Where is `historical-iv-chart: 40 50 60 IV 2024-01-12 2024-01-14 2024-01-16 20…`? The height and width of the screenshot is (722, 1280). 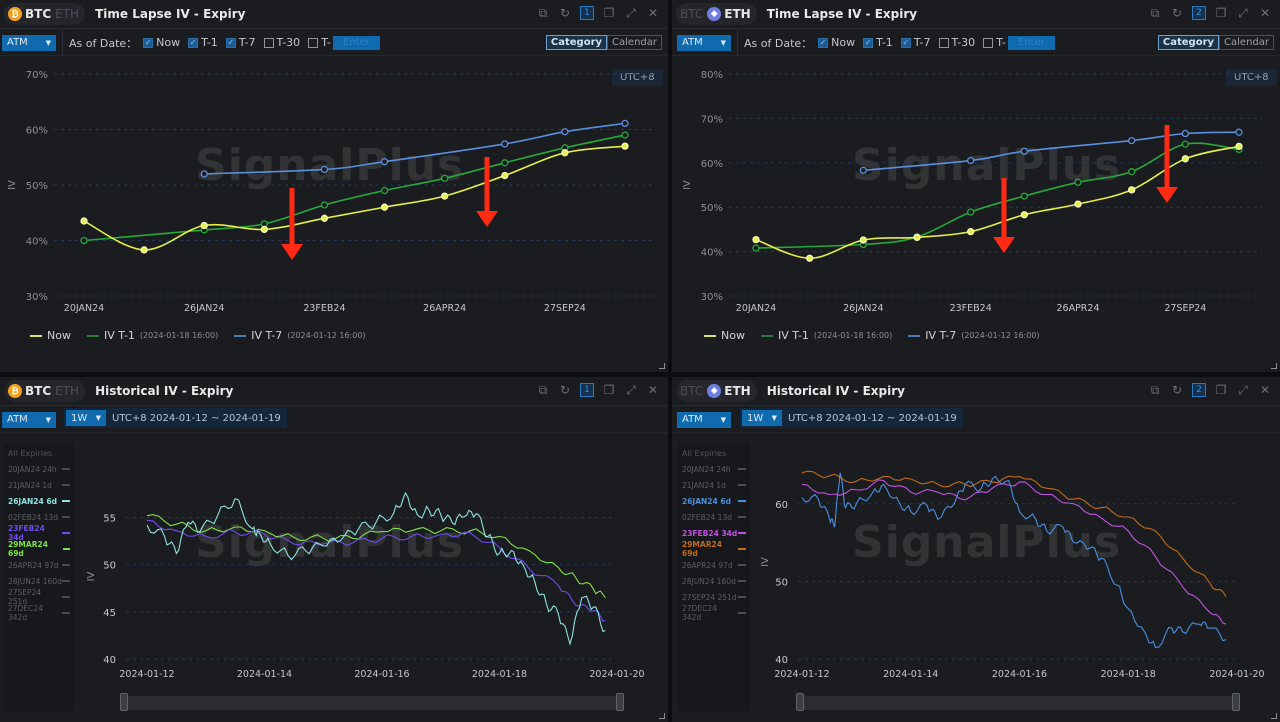 historical-iv-chart: 40 50 60 IV 2024-01-12 2024-01-14 2024-01-16 20… is located at coordinates (1012, 575).